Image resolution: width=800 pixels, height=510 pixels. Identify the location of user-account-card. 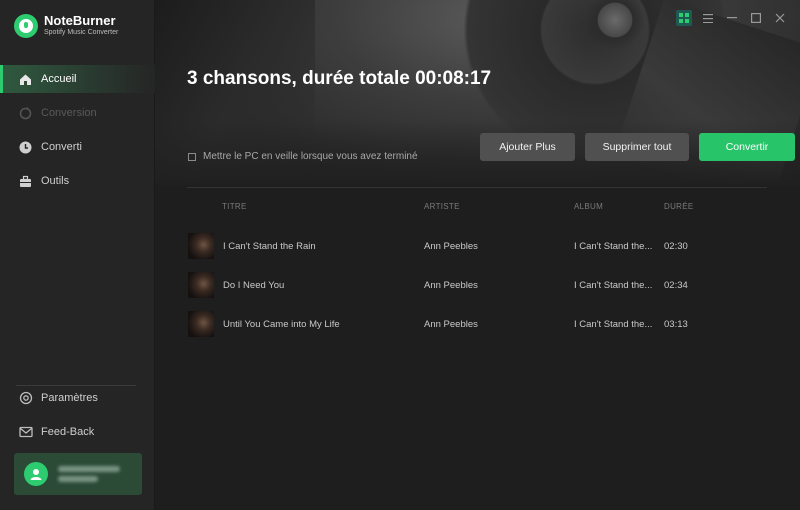
(78, 474).